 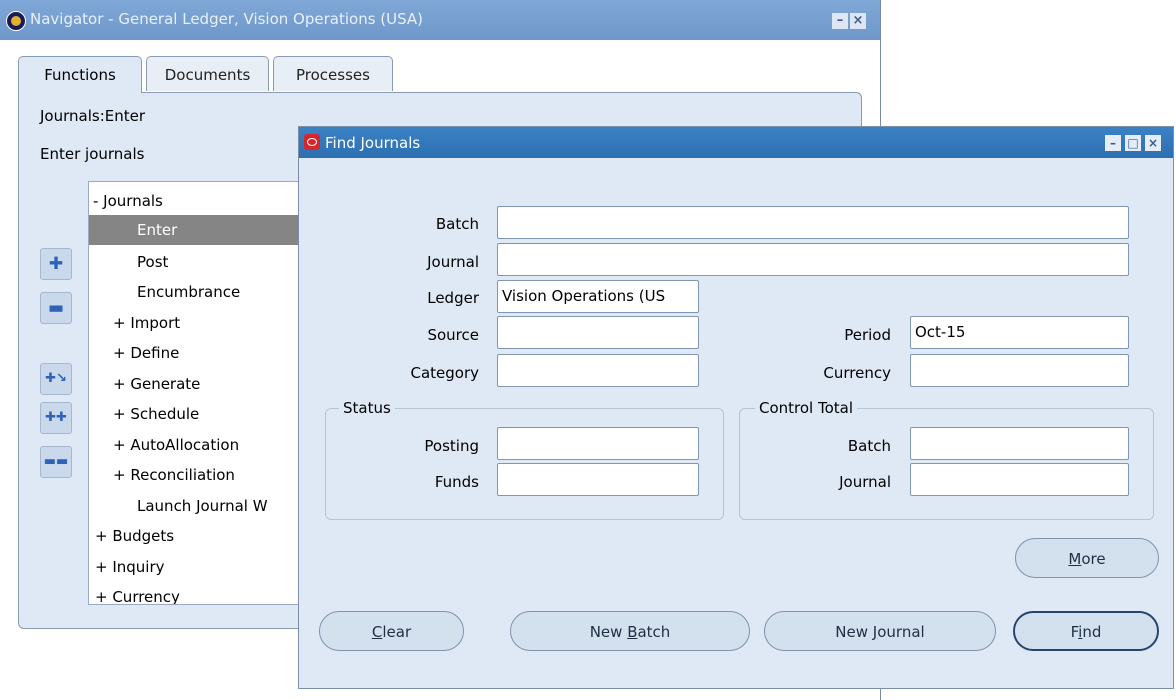 I want to click on posting-field, so click(x=598, y=443).